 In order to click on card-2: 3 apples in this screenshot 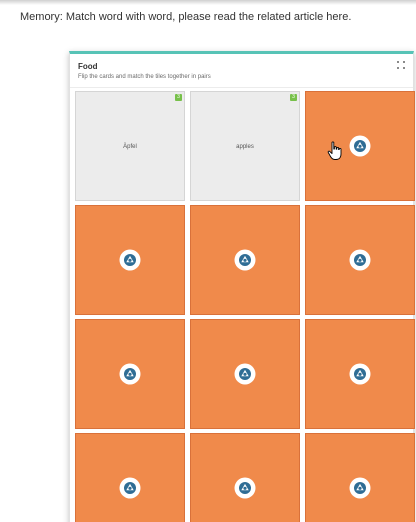, I will do `click(245, 146)`.